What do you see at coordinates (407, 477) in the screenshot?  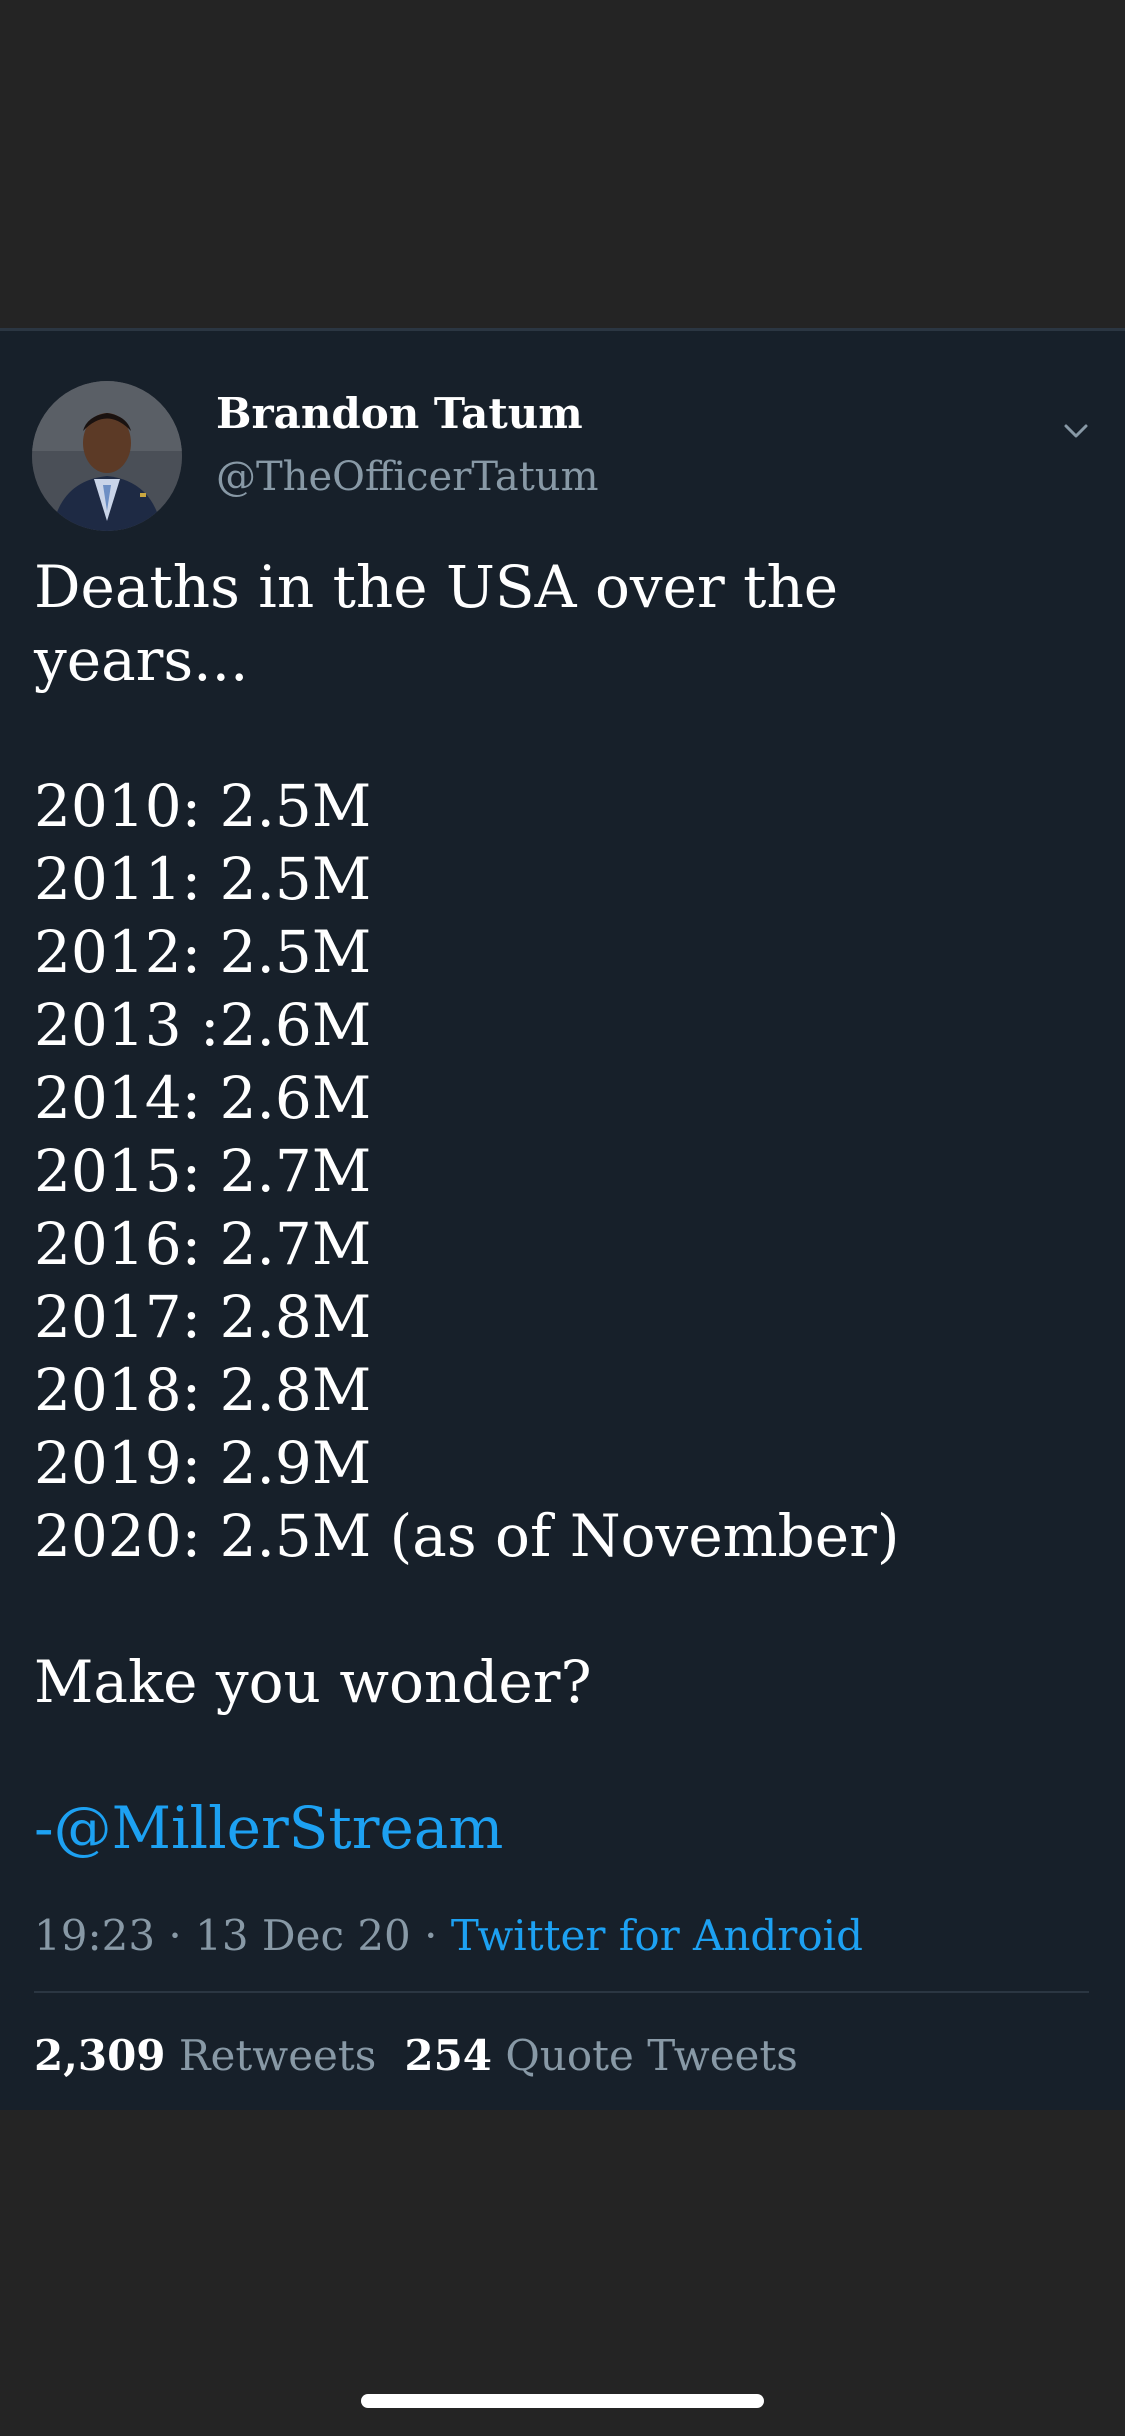 I see `author-handle: @TheOfficerTatum` at bounding box center [407, 477].